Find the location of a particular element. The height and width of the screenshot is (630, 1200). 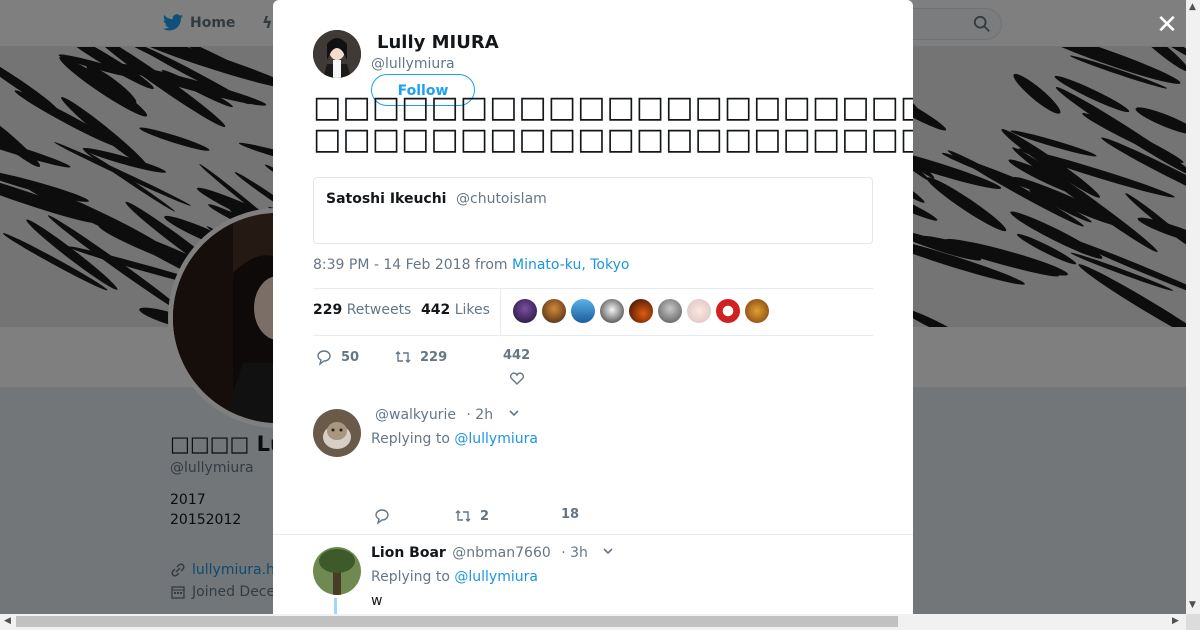

likes-stat: 442 Likes is located at coordinates (455, 310).